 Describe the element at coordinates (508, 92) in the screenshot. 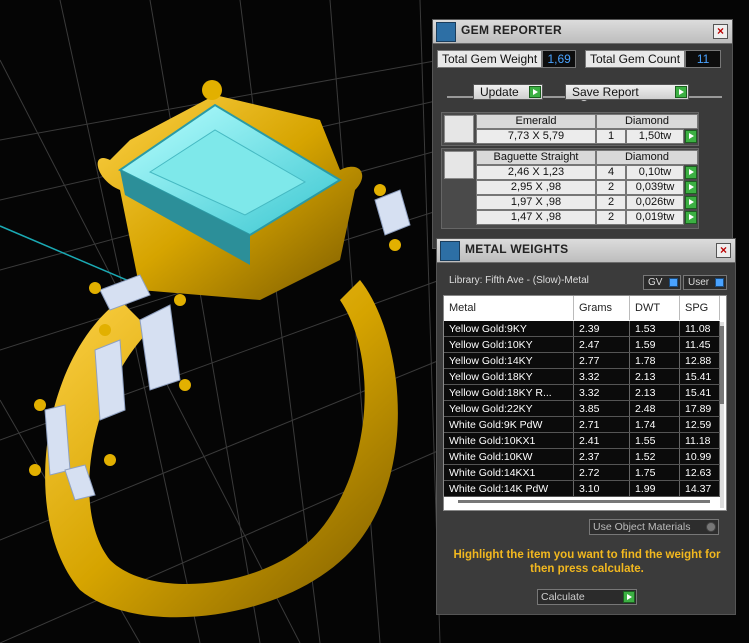

I see `update-button: Update` at that location.